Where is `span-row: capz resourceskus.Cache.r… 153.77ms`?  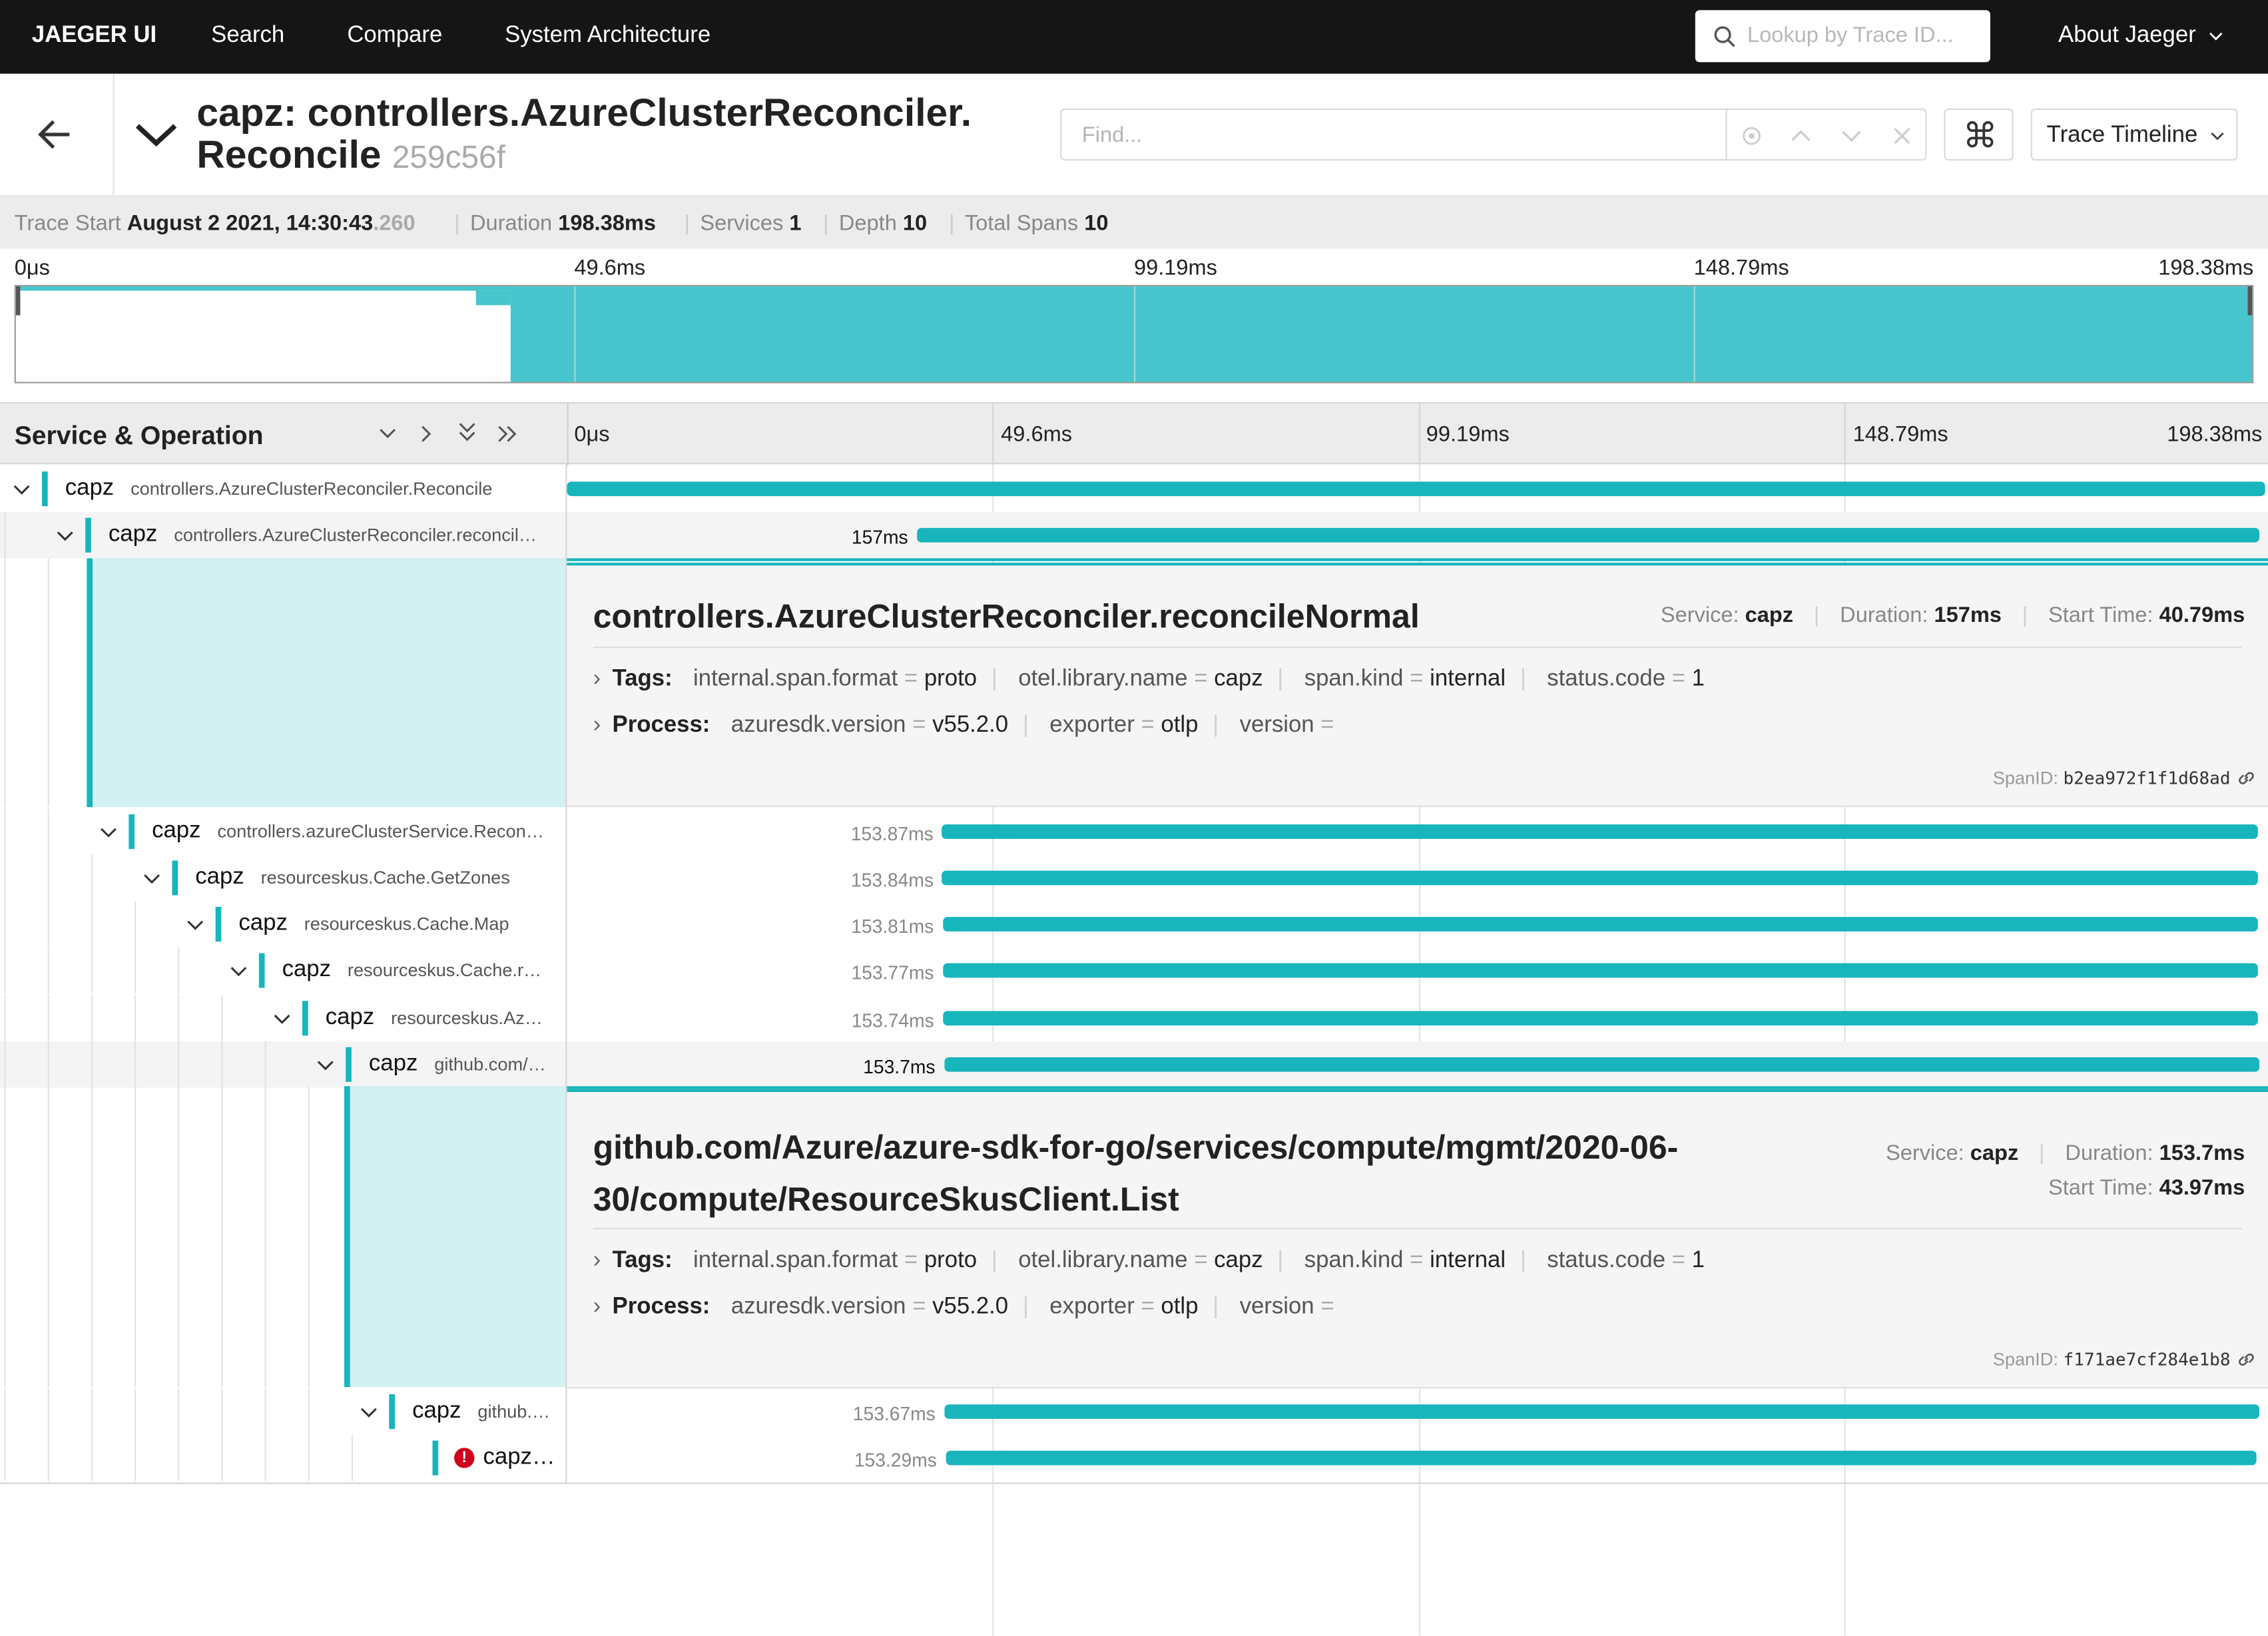
span-row: capz resourceskus.Cache.r… 153.77ms is located at coordinates (1134, 971).